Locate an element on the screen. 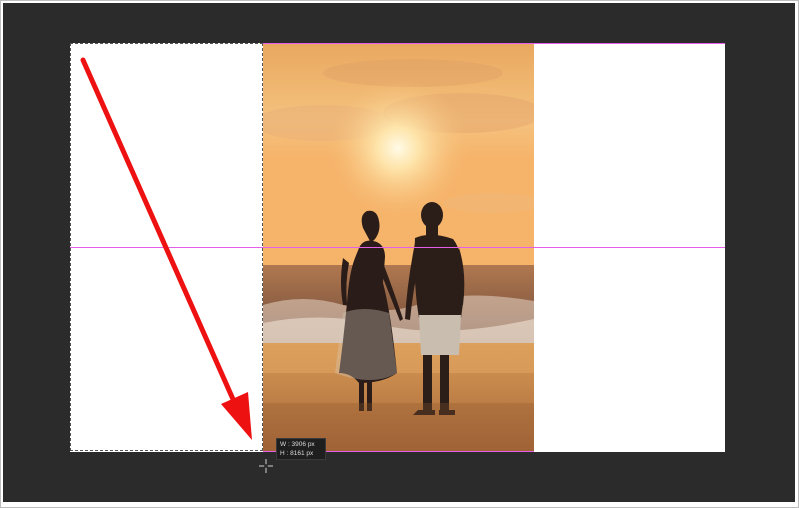 The width and height of the screenshot is (799, 508). tooltip-width: W : 3906 px is located at coordinates (297, 444).